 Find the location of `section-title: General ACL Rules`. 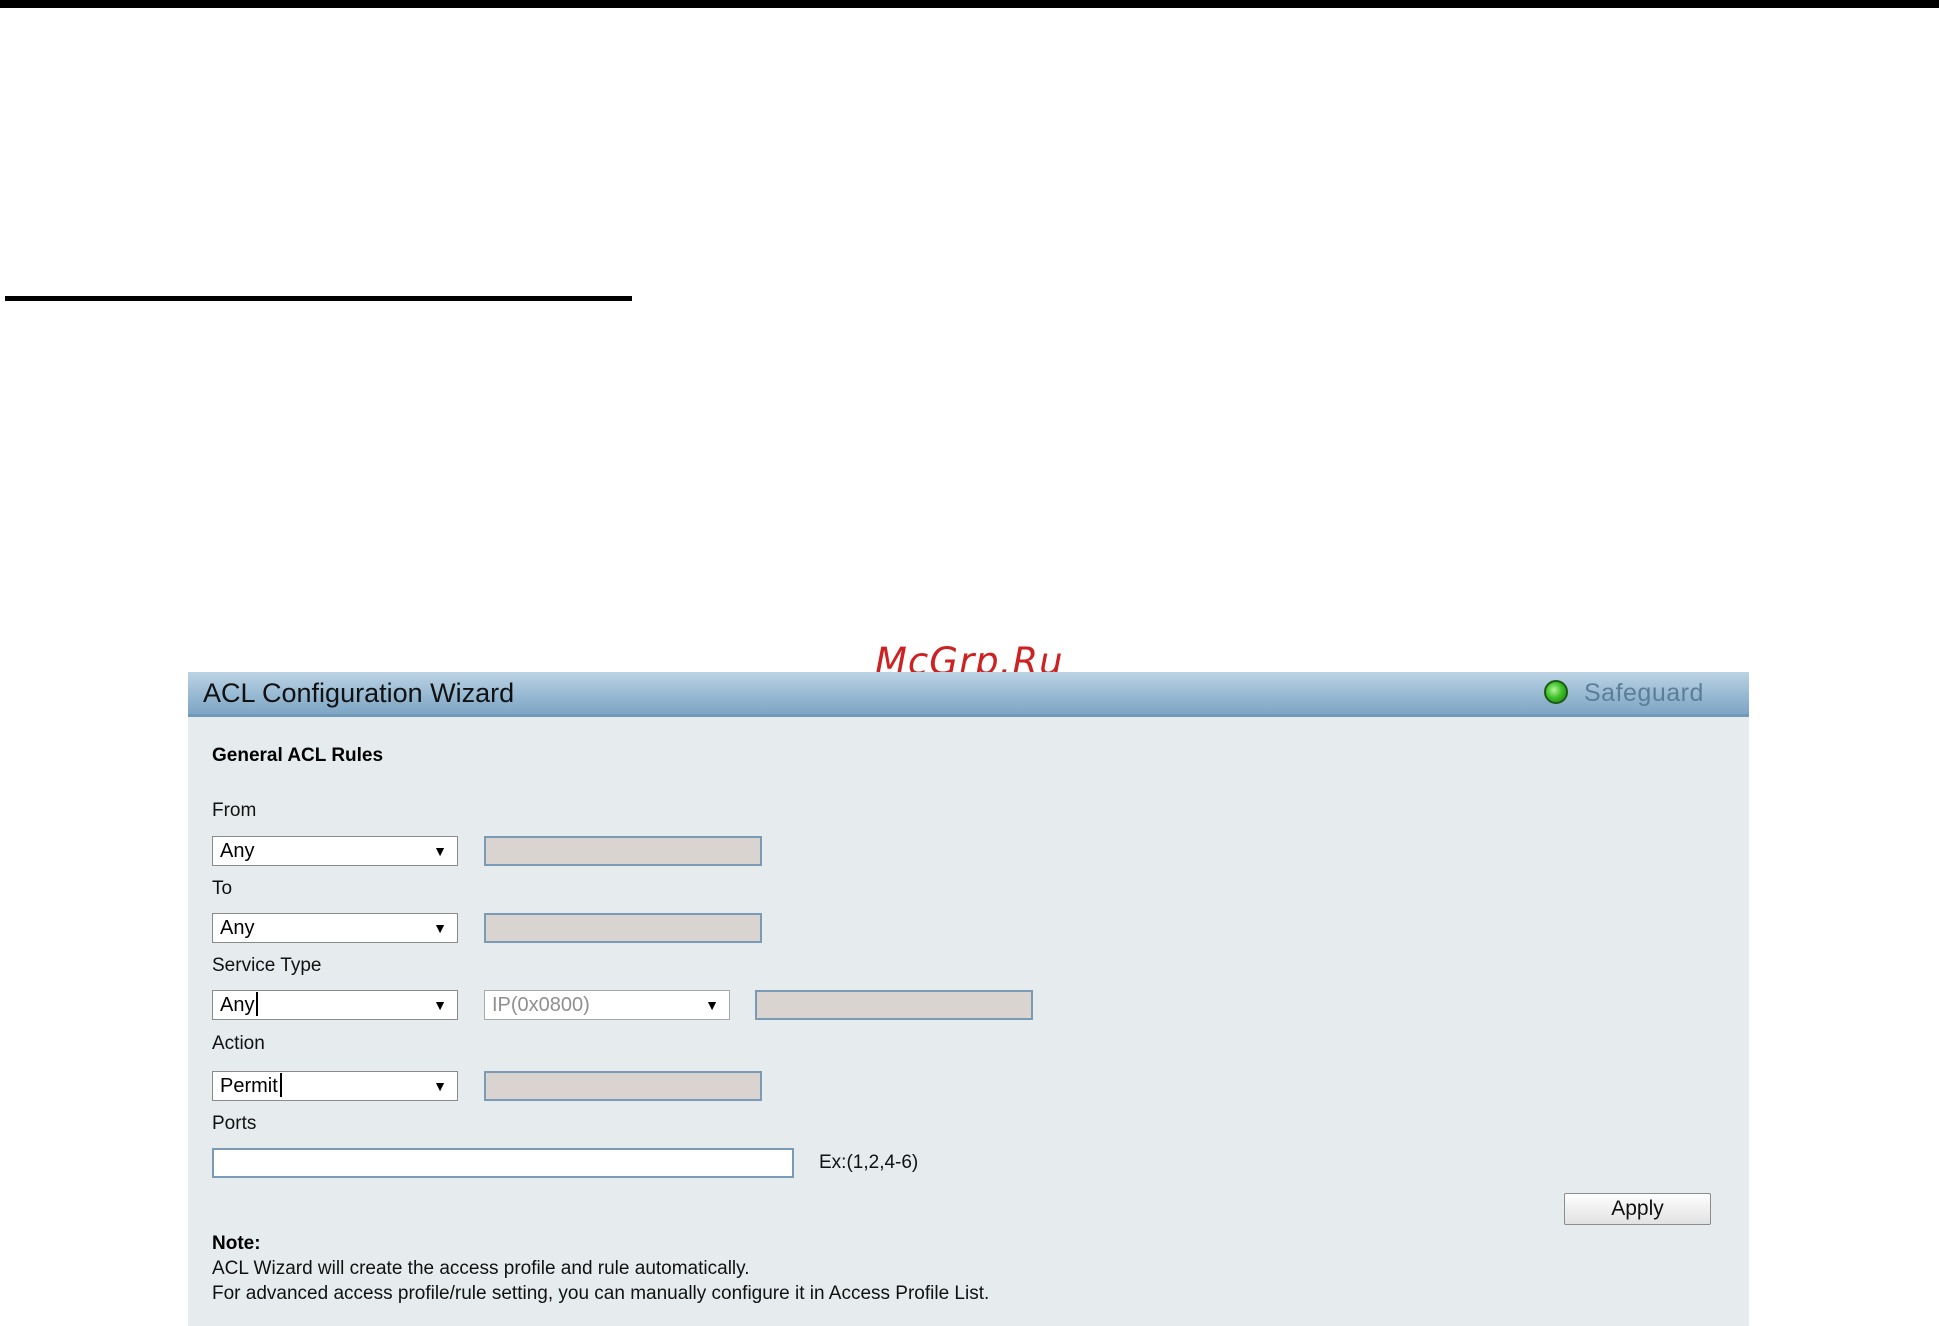

section-title: General ACL Rules is located at coordinates (298, 755).